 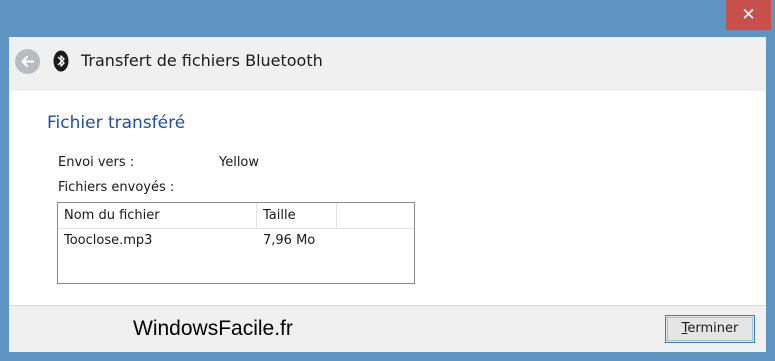 What do you see at coordinates (157, 216) in the screenshot?
I see `column-header-filename: Nom du fichier` at bounding box center [157, 216].